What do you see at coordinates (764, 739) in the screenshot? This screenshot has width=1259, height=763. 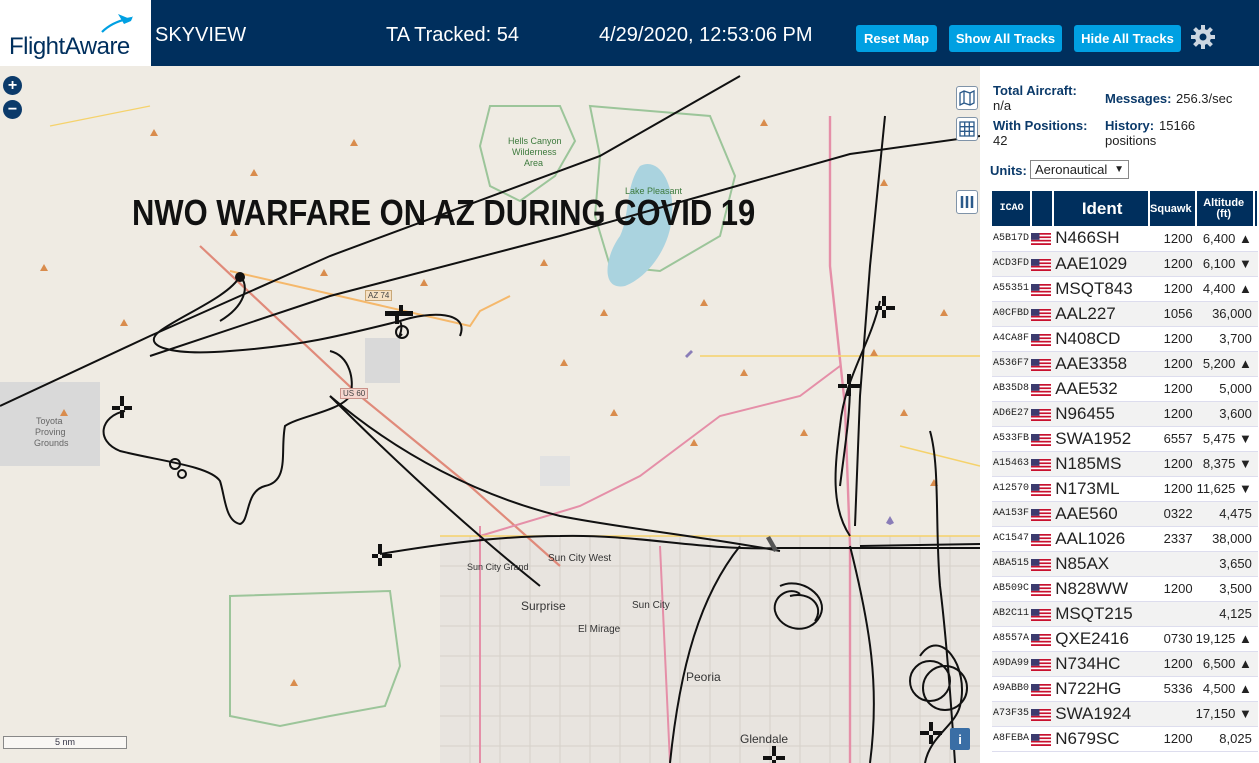 I see `map-label: Glendale` at bounding box center [764, 739].